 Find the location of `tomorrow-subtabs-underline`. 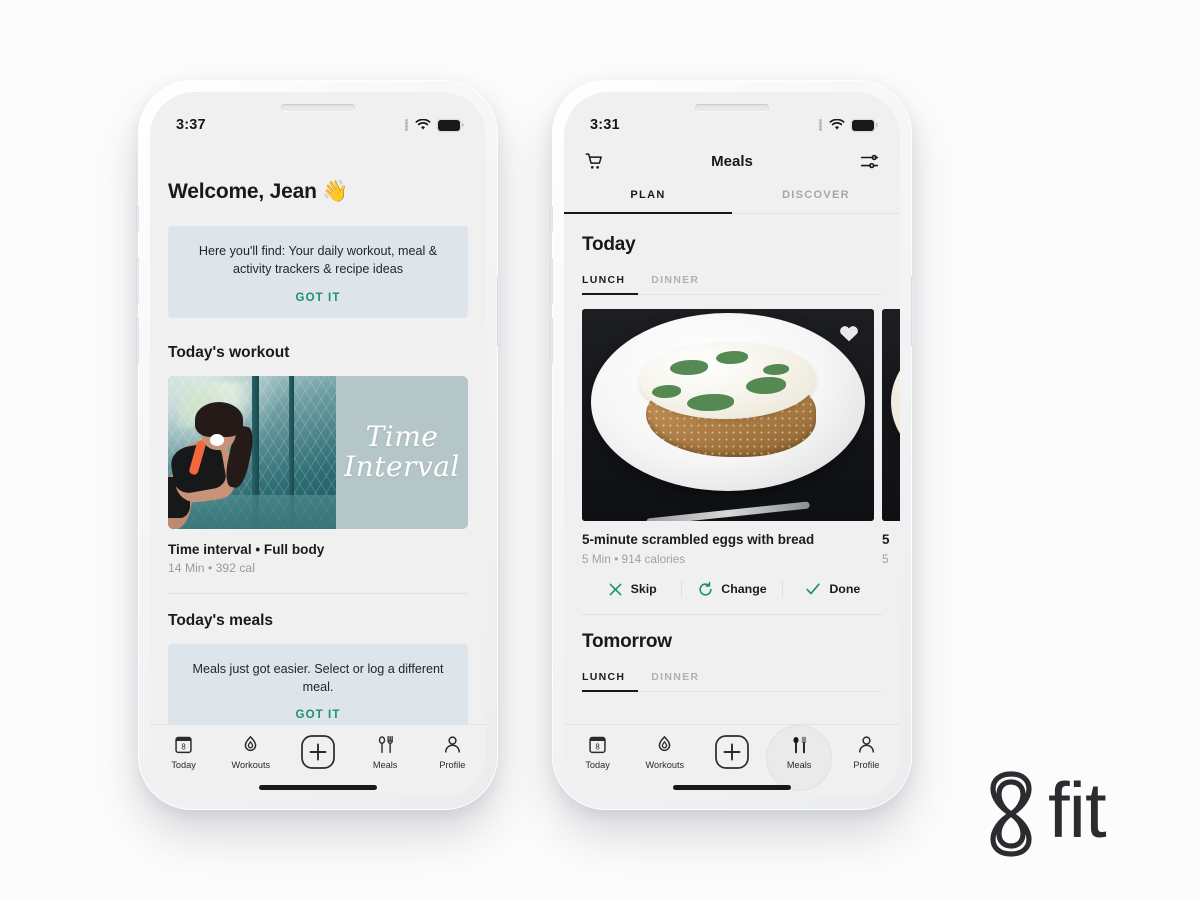

tomorrow-subtabs-underline is located at coordinates (732, 691).